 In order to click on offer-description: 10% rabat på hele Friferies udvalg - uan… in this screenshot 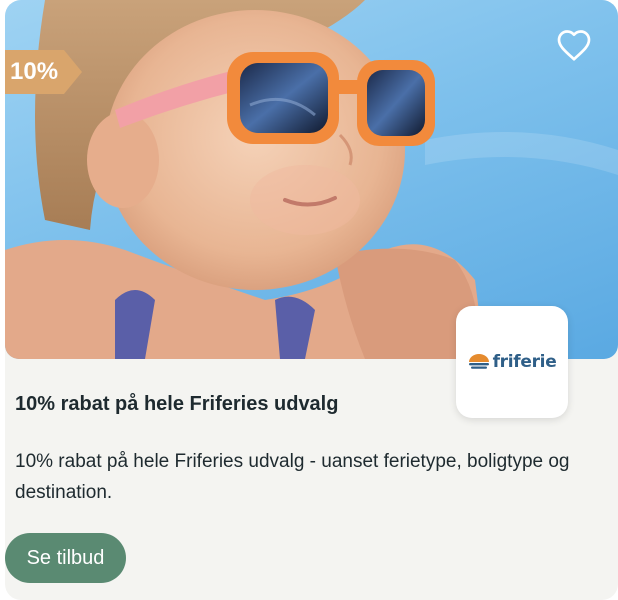, I will do `click(292, 477)`.